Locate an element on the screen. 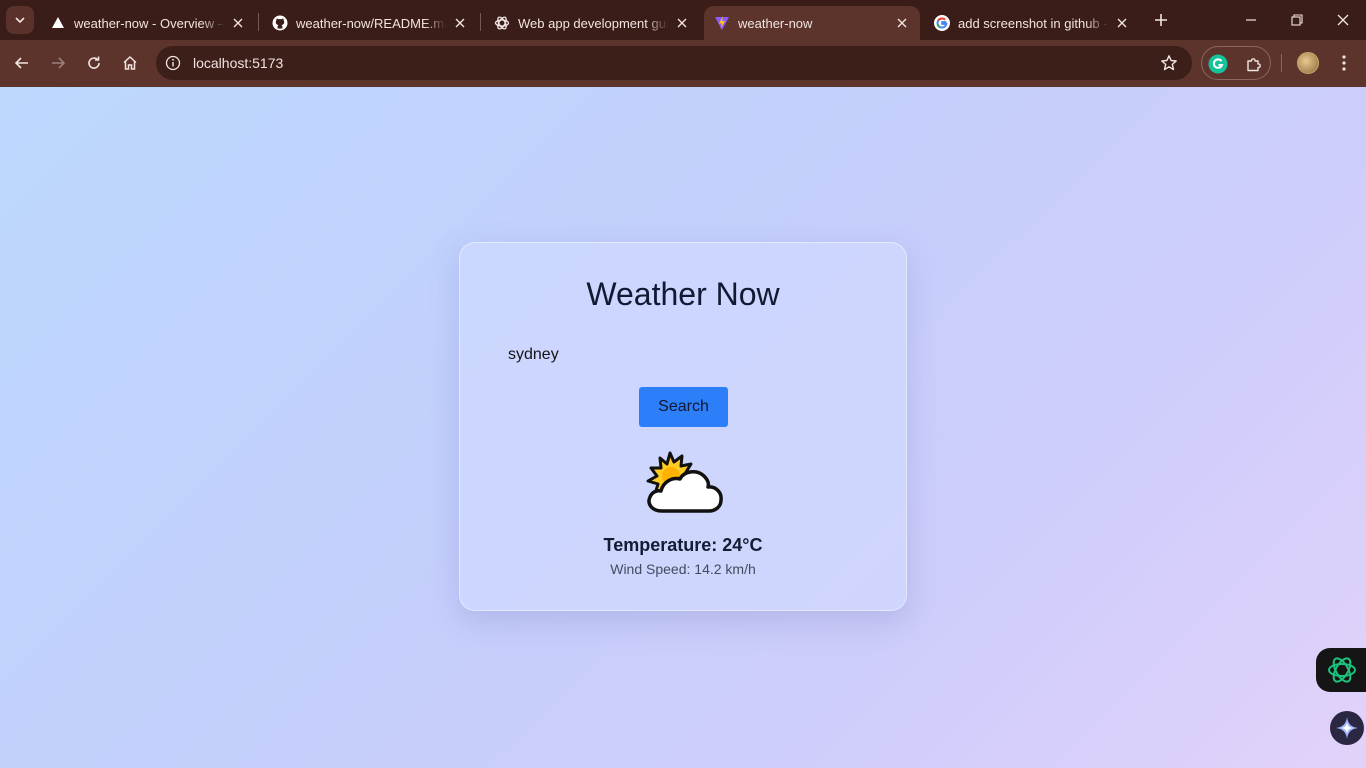 This screenshot has width=1366, height=768. forward-button is located at coordinates (58, 63).